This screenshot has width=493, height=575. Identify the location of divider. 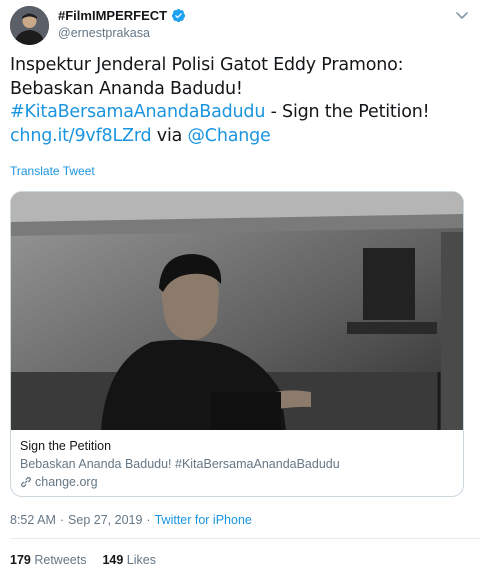
(245, 538).